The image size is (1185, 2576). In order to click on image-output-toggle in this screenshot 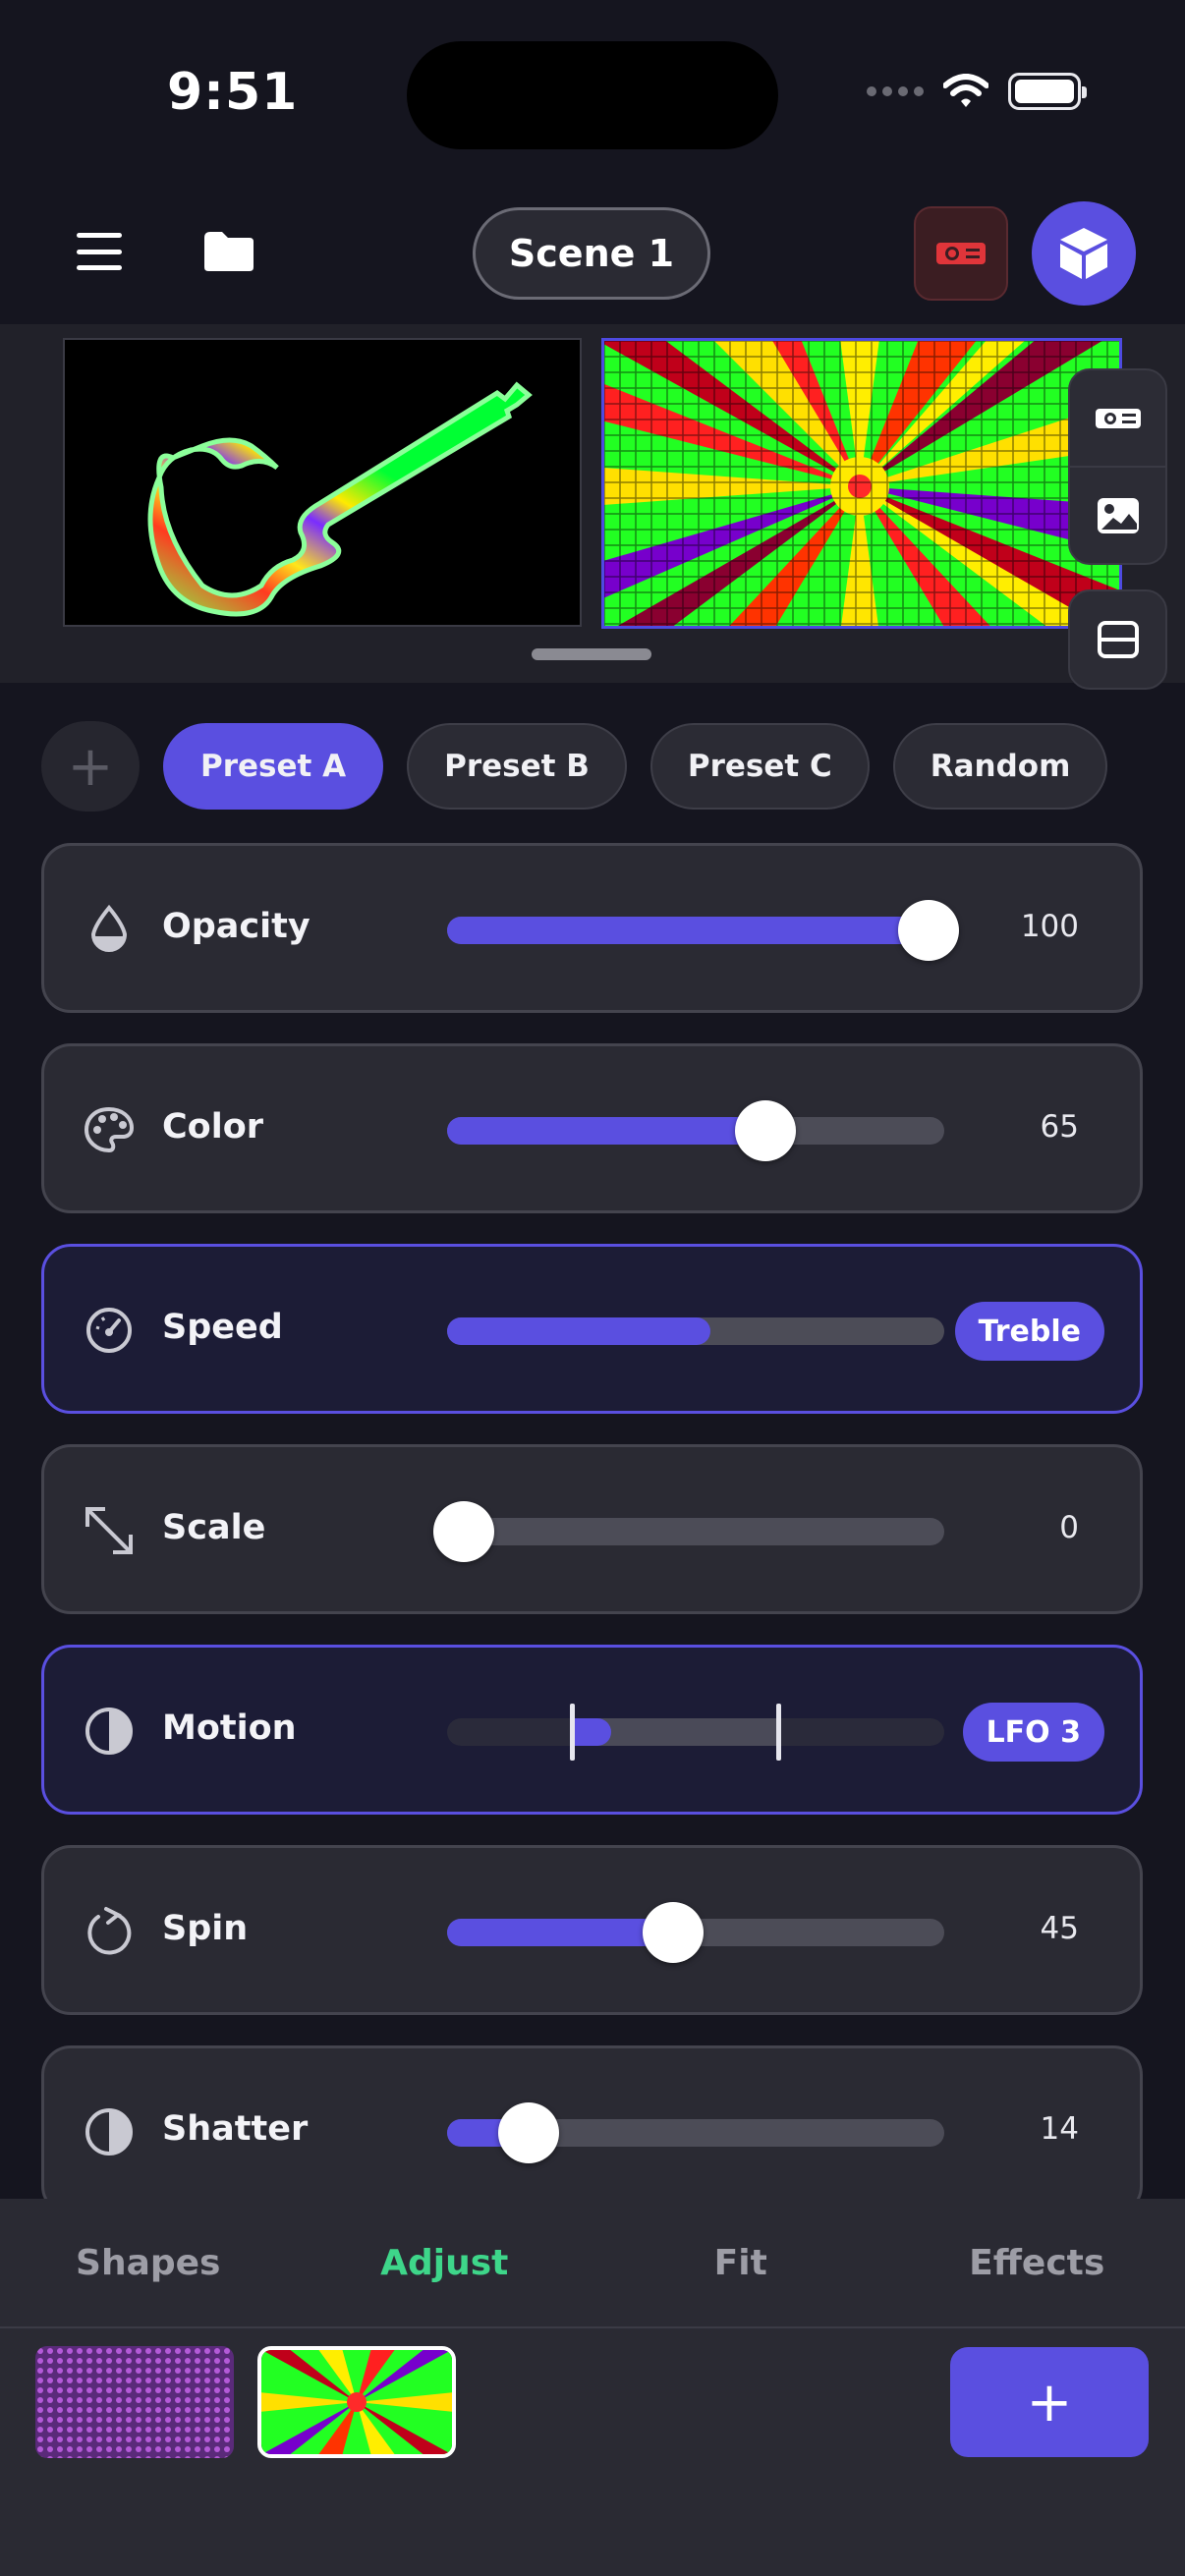, I will do `click(1118, 514)`.